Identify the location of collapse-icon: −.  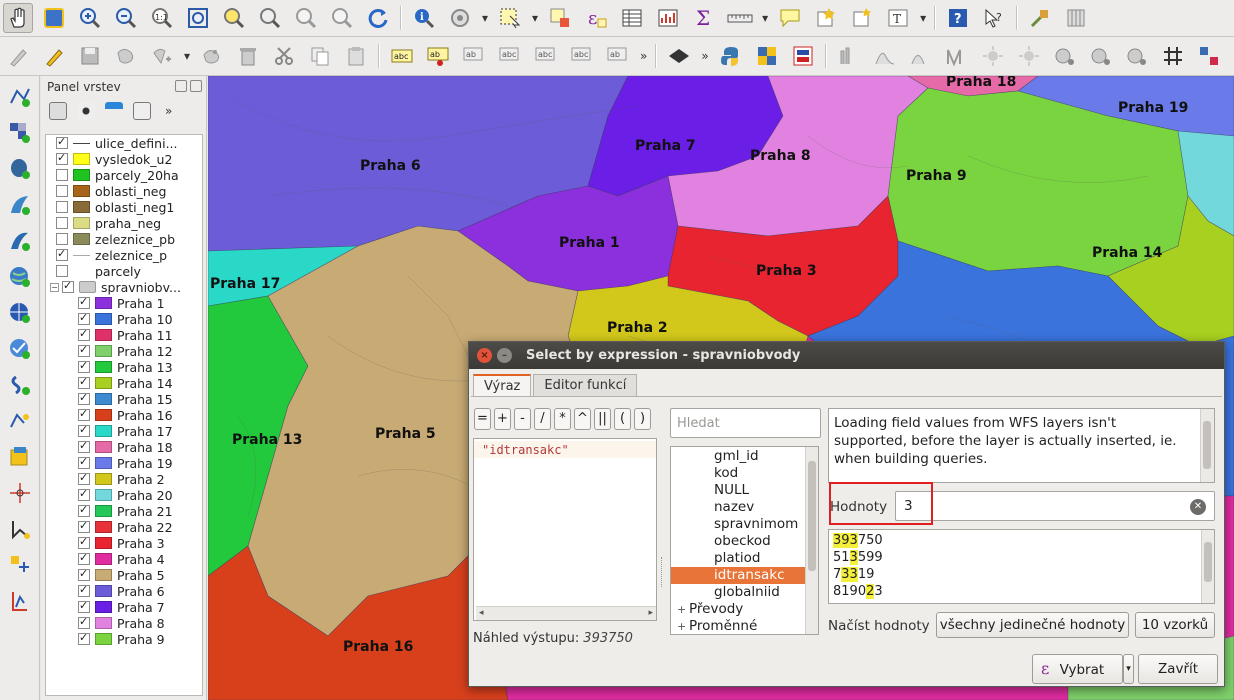
(54, 287).